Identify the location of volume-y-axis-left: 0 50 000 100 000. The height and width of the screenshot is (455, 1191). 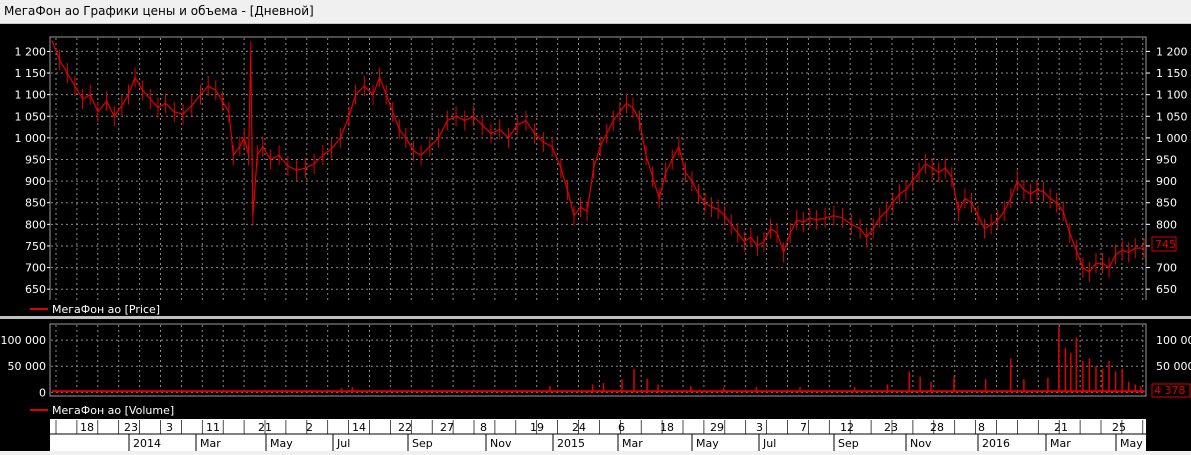
(24, 366).